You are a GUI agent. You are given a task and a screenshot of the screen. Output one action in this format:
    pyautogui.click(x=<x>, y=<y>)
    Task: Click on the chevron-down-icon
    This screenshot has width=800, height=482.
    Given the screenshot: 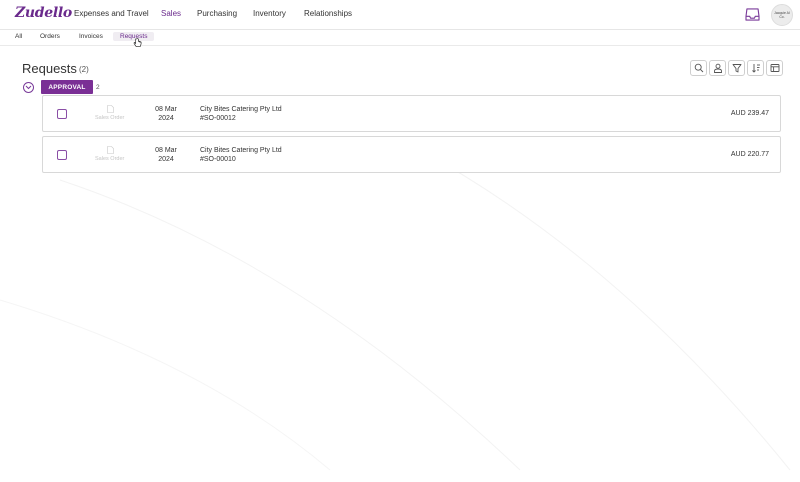 What is the action you would take?
    pyautogui.click(x=28, y=87)
    